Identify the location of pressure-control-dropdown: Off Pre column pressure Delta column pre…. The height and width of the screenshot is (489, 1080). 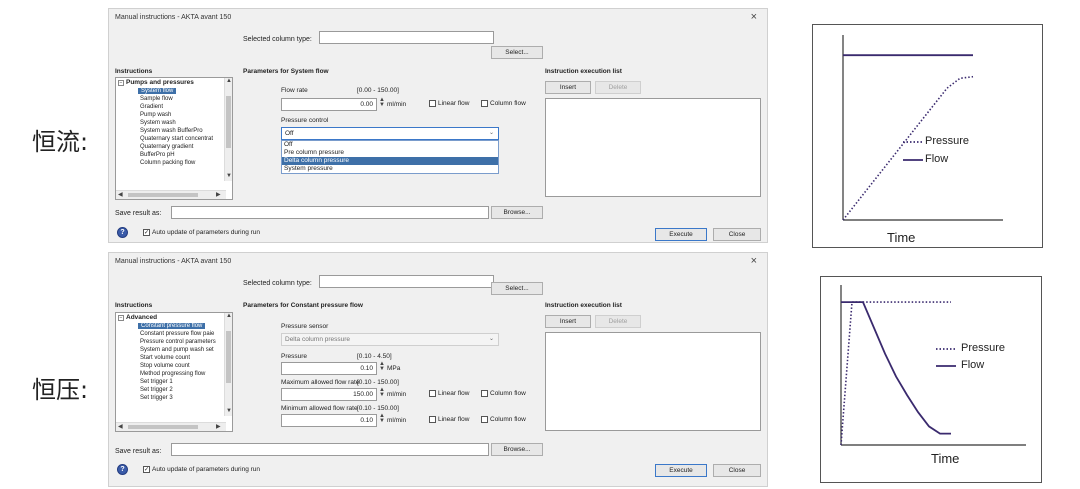
(390, 157).